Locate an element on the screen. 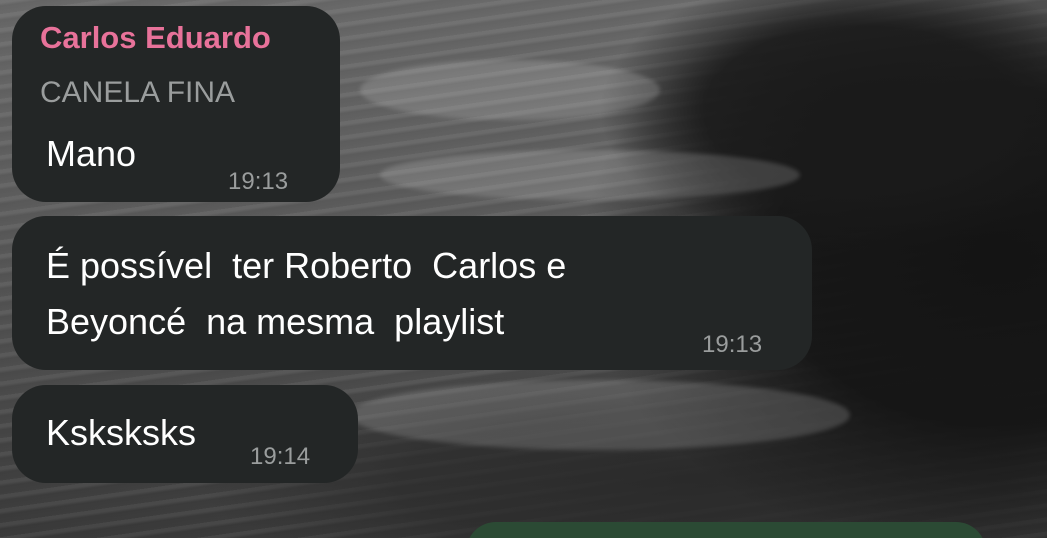 This screenshot has height=538, width=1047. message-text: É possível ter Roberto Carlos e is located at coordinates (306, 265).